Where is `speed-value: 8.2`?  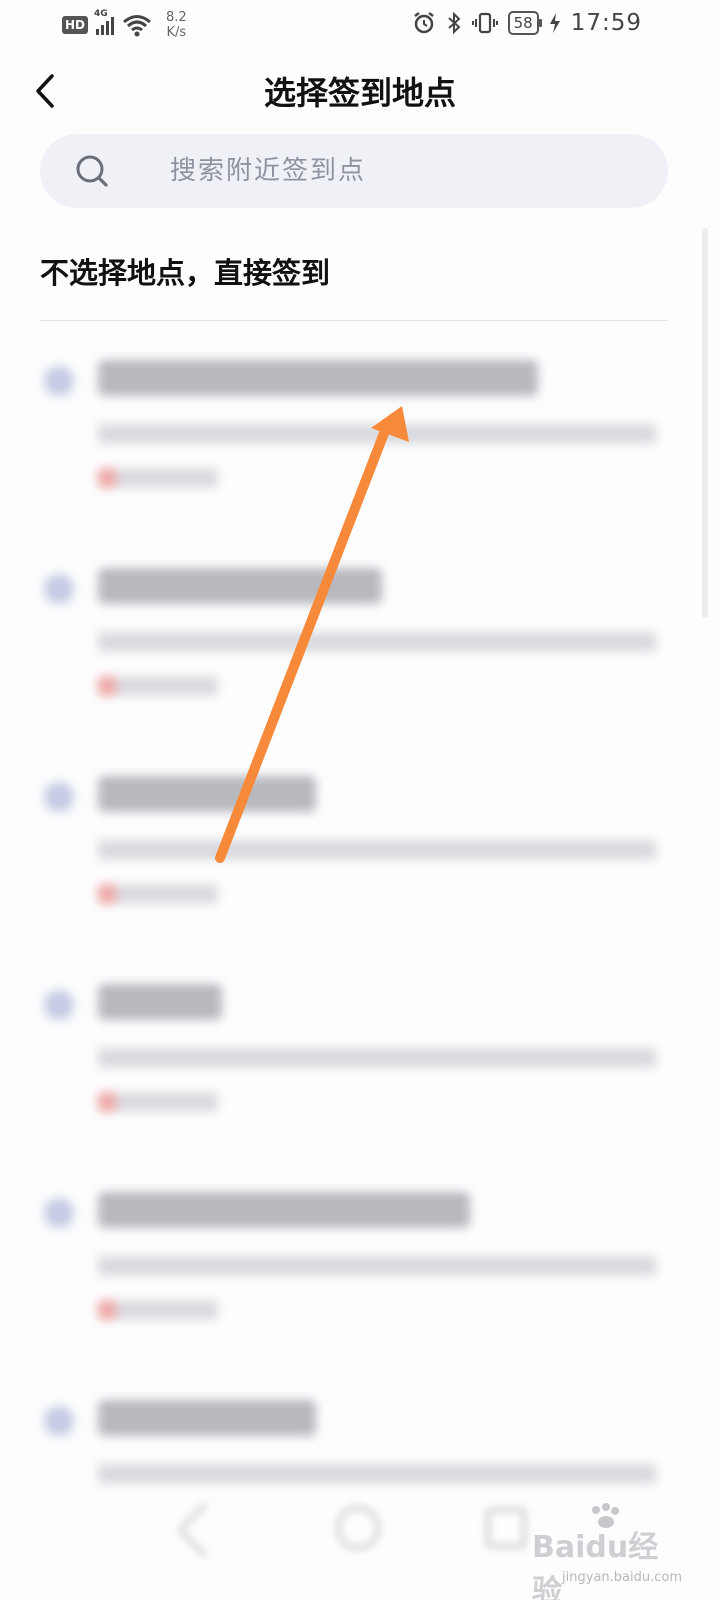 speed-value: 8.2 is located at coordinates (176, 17).